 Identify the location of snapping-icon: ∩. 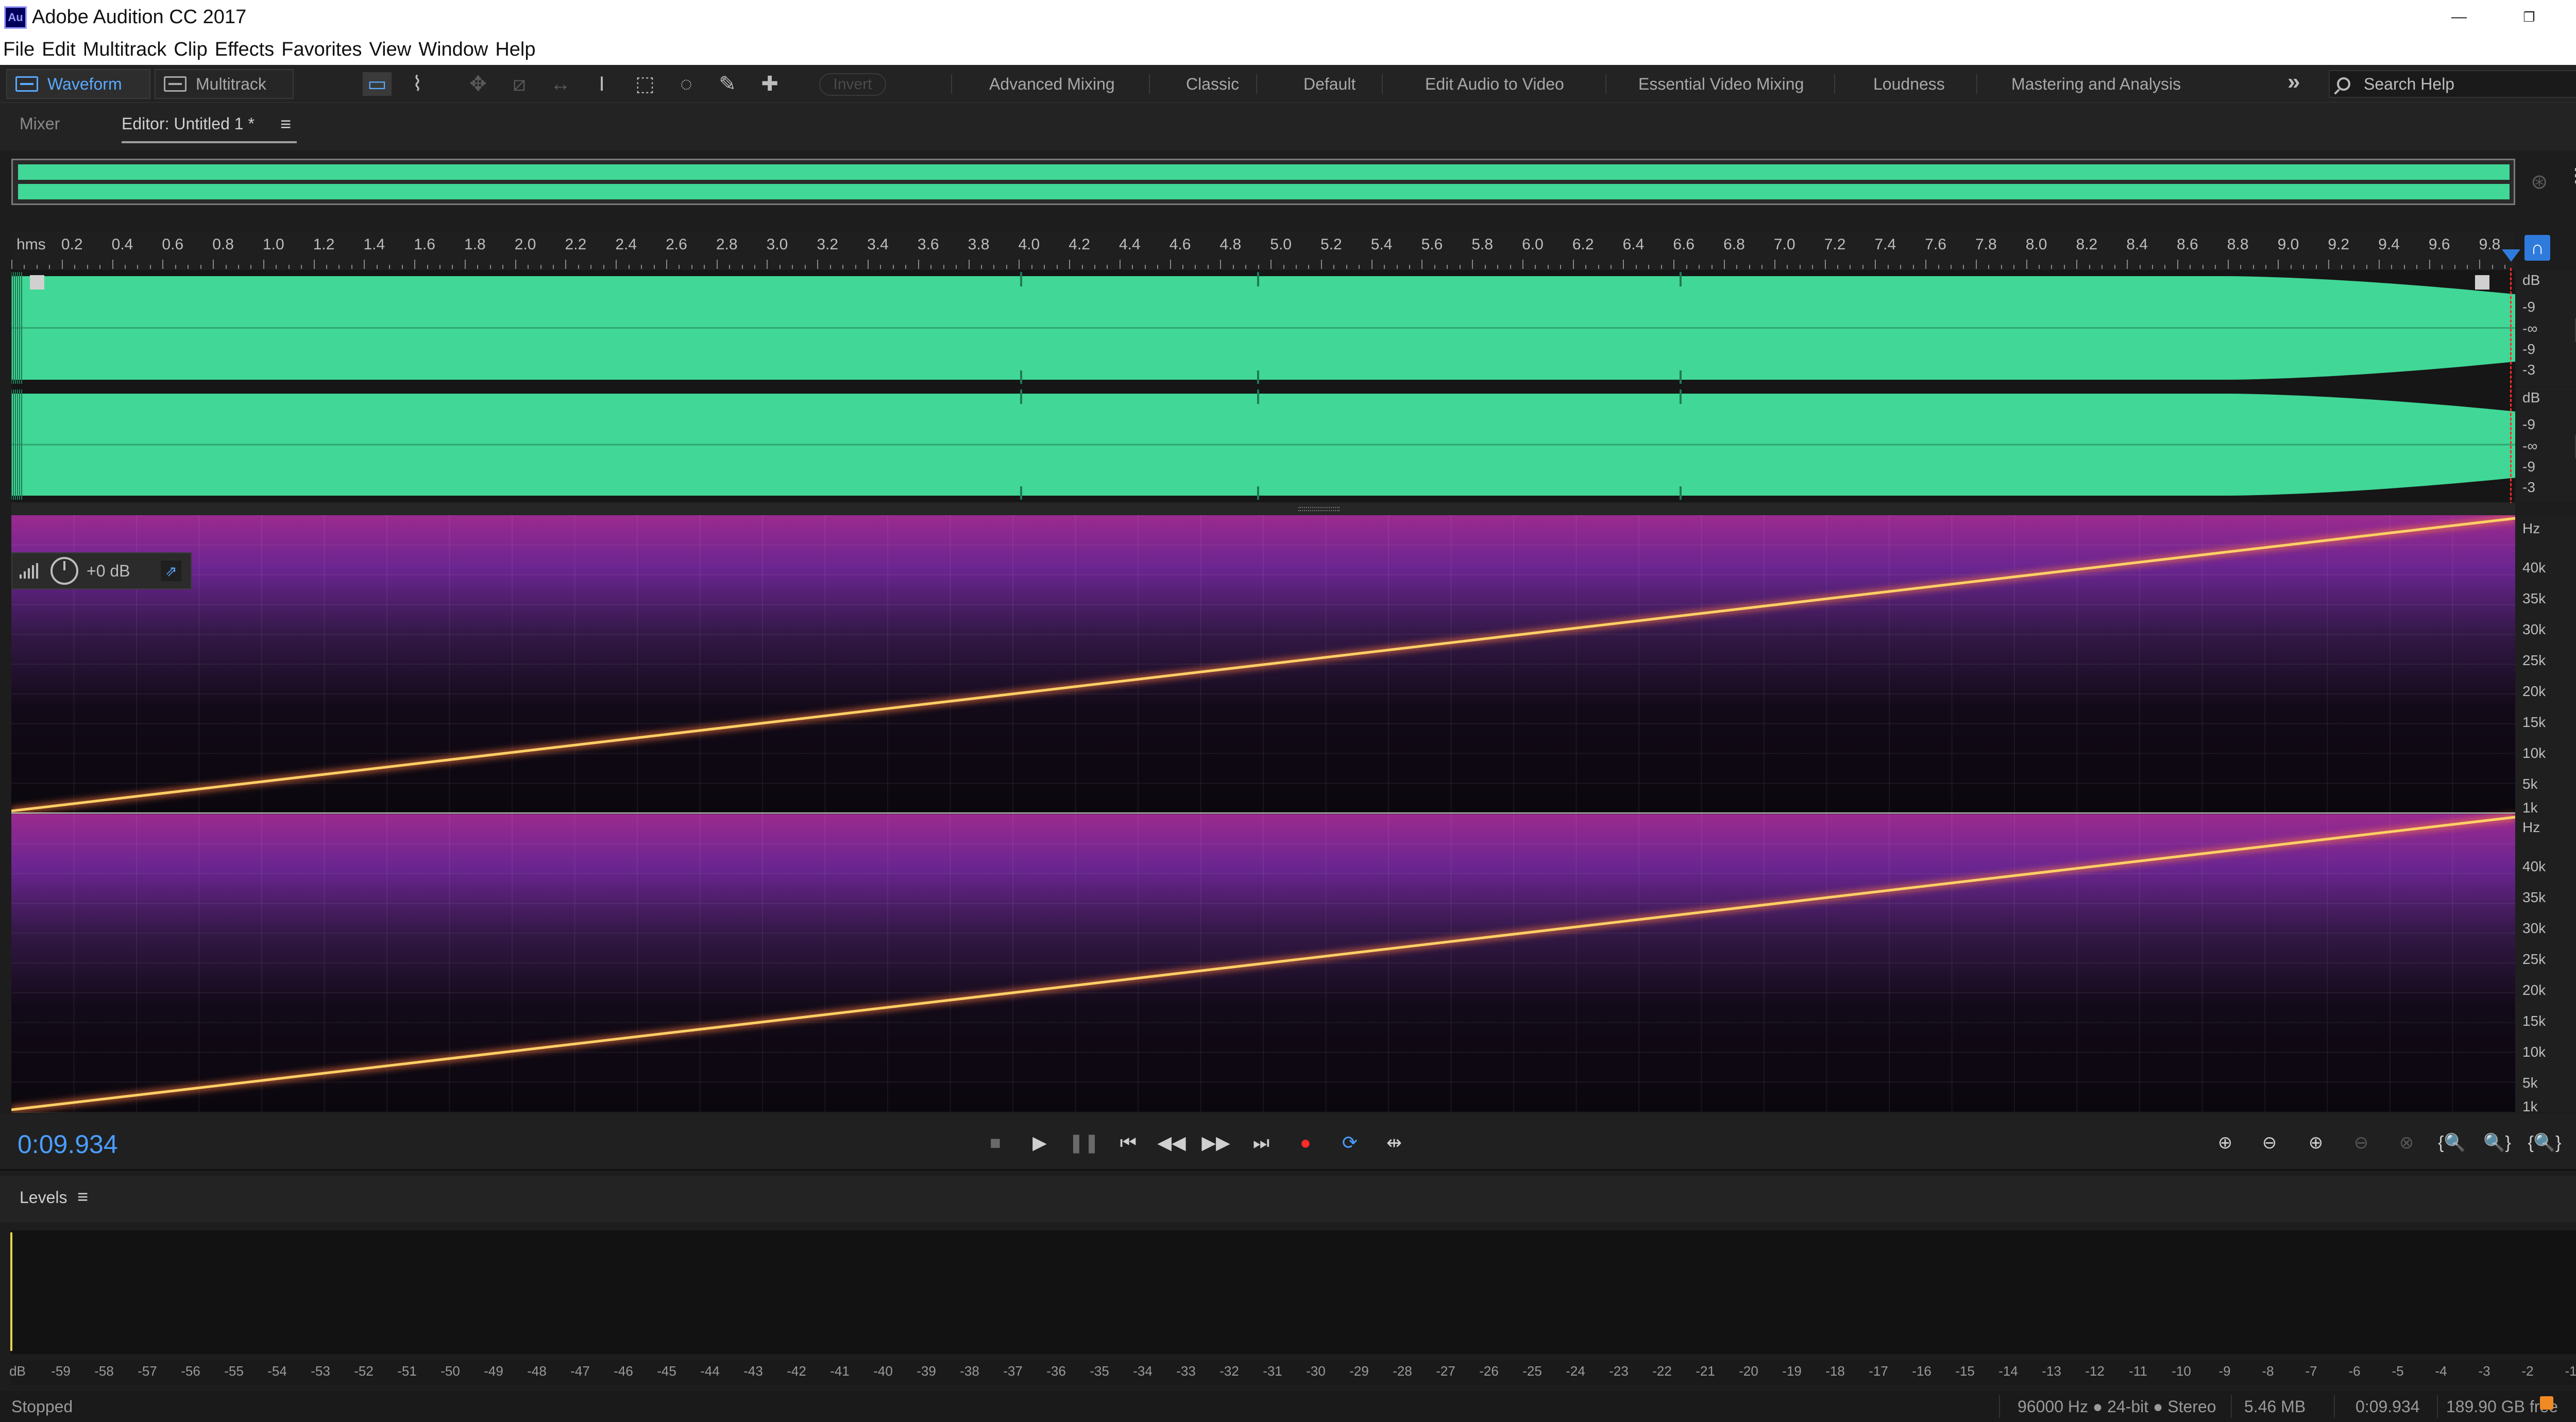
(2537, 248).